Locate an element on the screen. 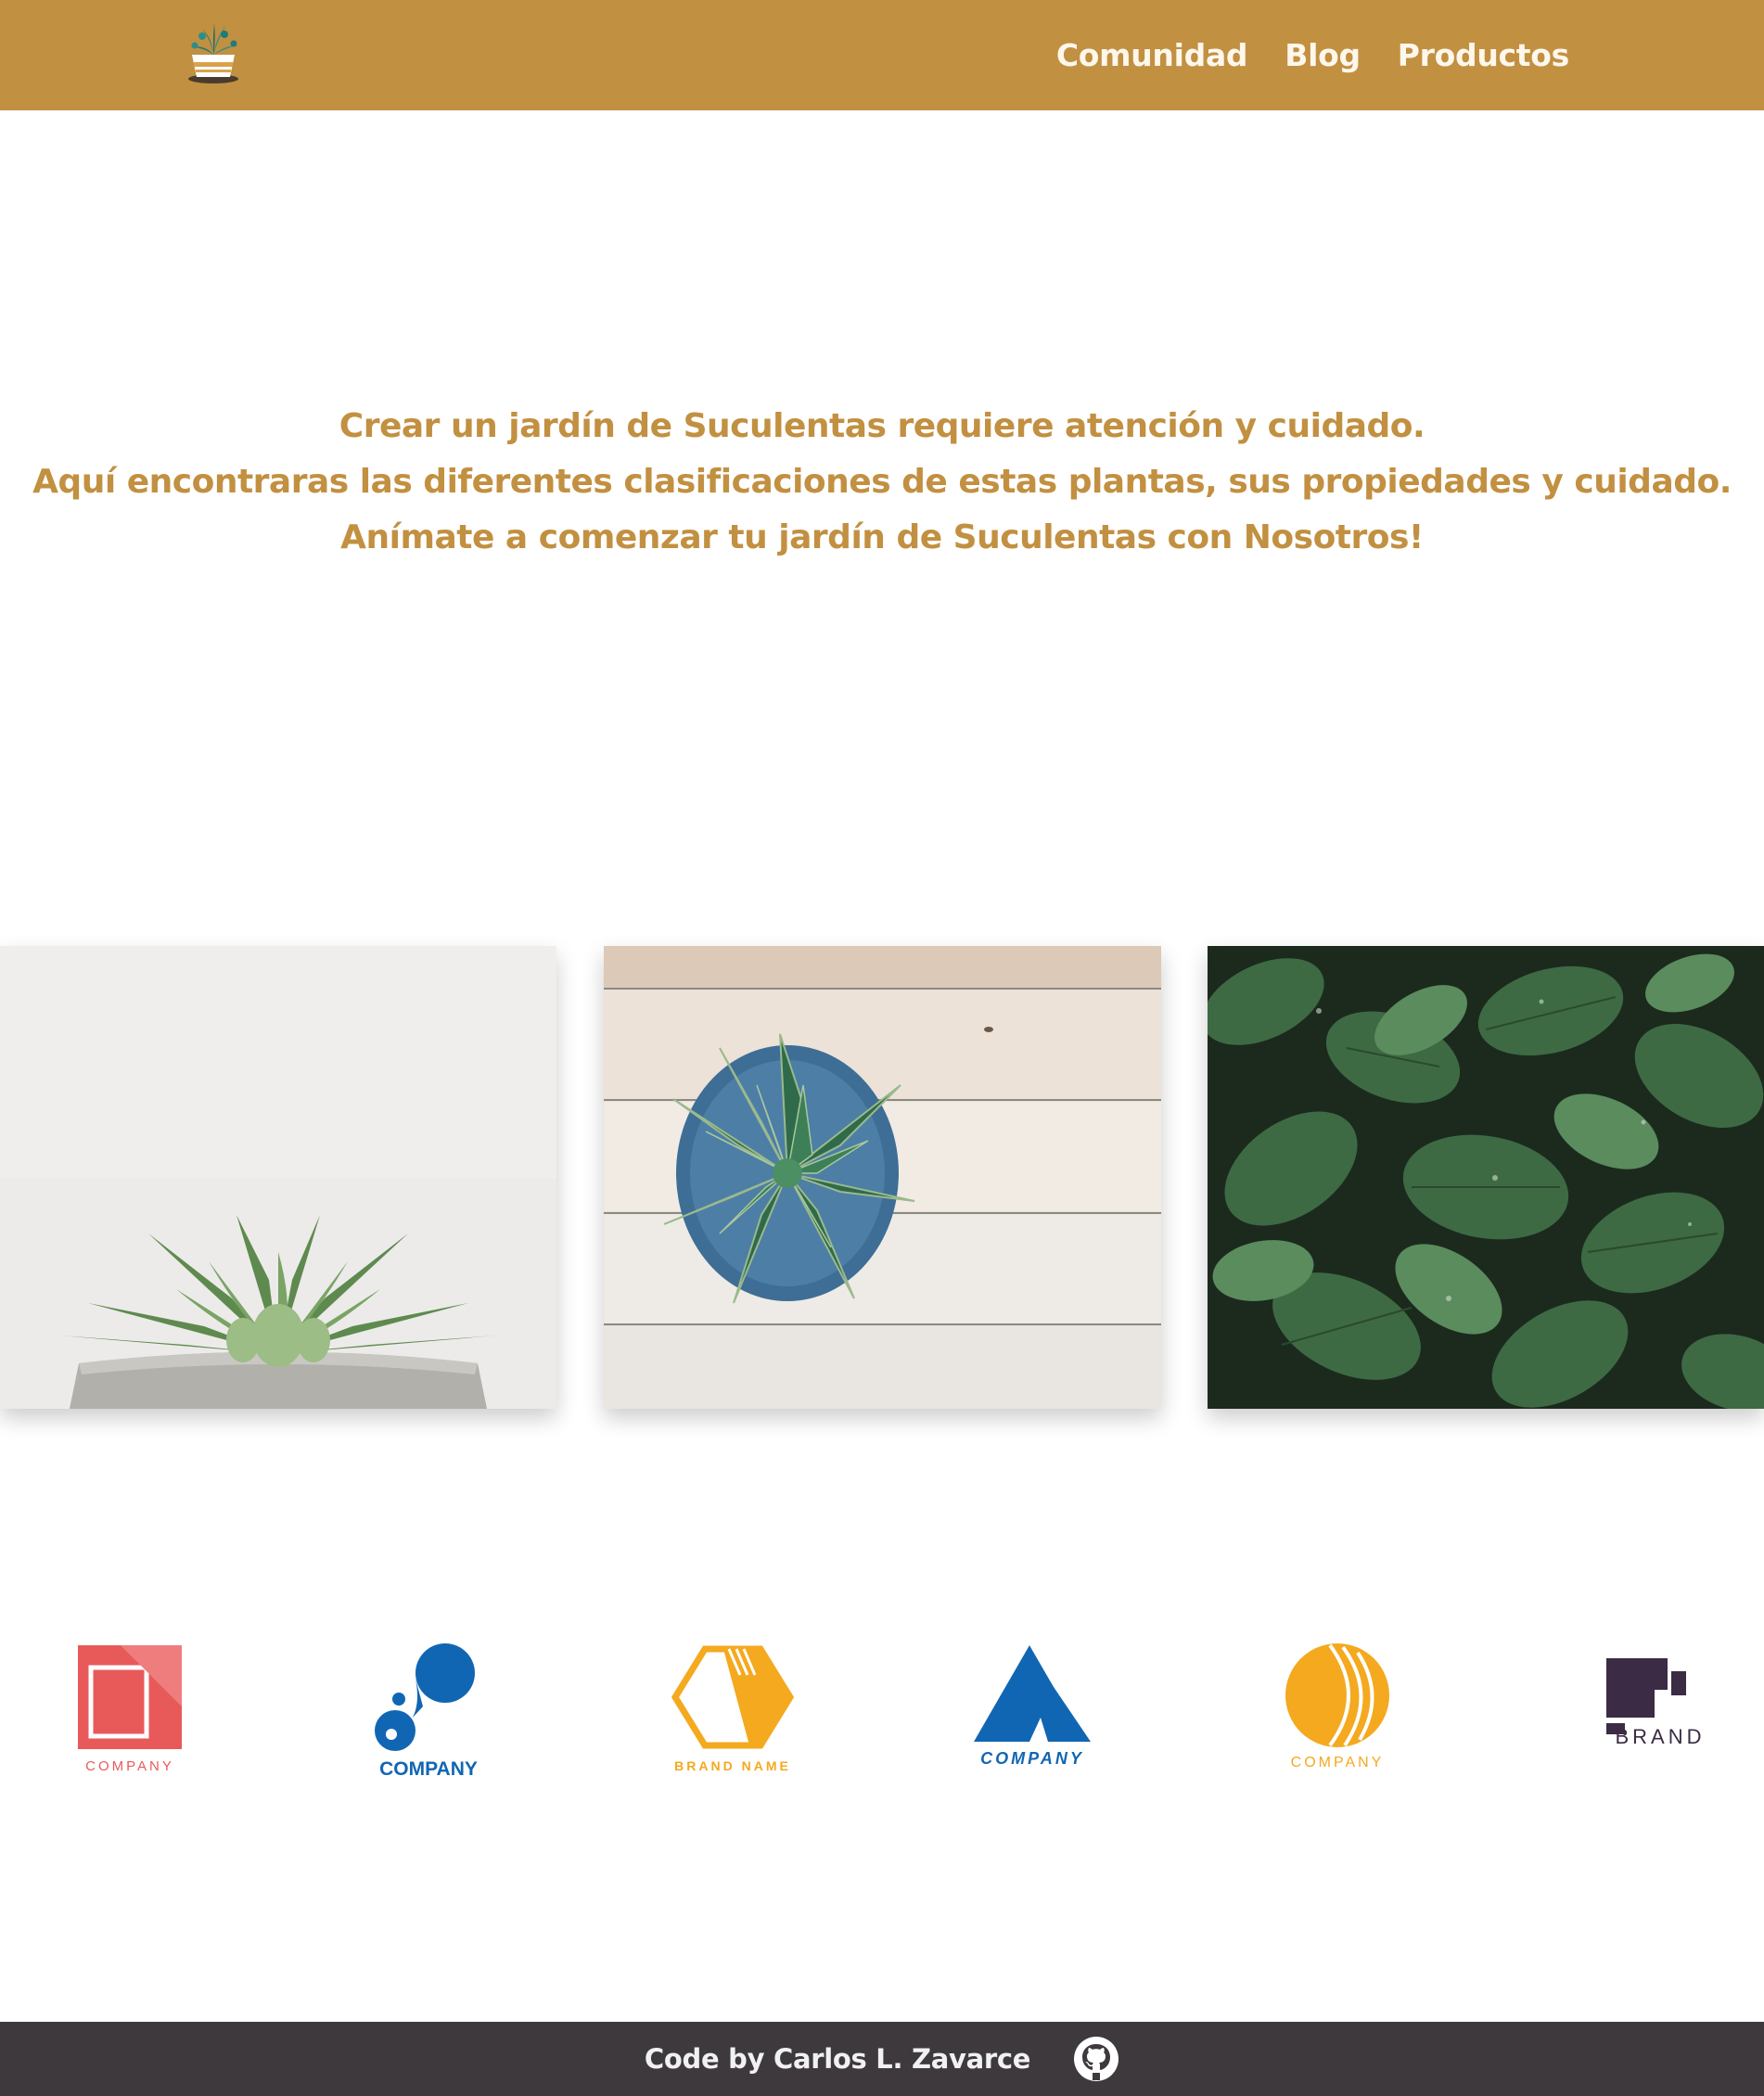 This screenshot has height=2096, width=1764. brand-logo-5-name: COMPANY is located at coordinates (1337, 1762).